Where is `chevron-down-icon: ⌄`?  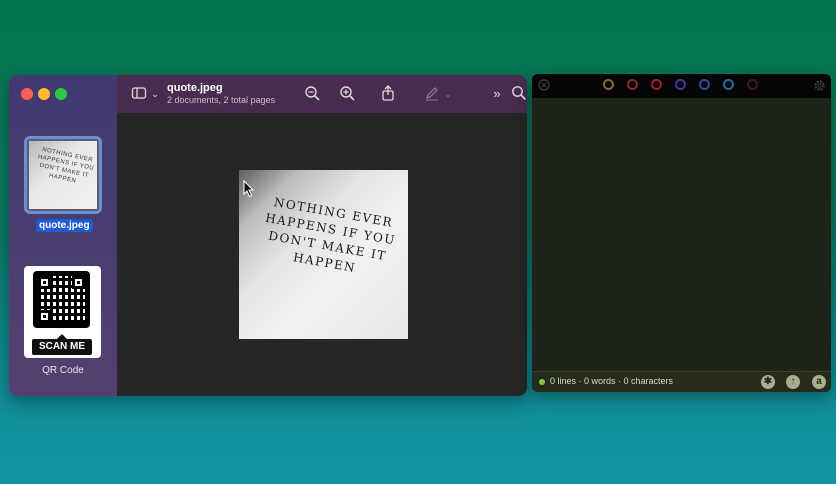
chevron-down-icon: ⌄ is located at coordinates (155, 94).